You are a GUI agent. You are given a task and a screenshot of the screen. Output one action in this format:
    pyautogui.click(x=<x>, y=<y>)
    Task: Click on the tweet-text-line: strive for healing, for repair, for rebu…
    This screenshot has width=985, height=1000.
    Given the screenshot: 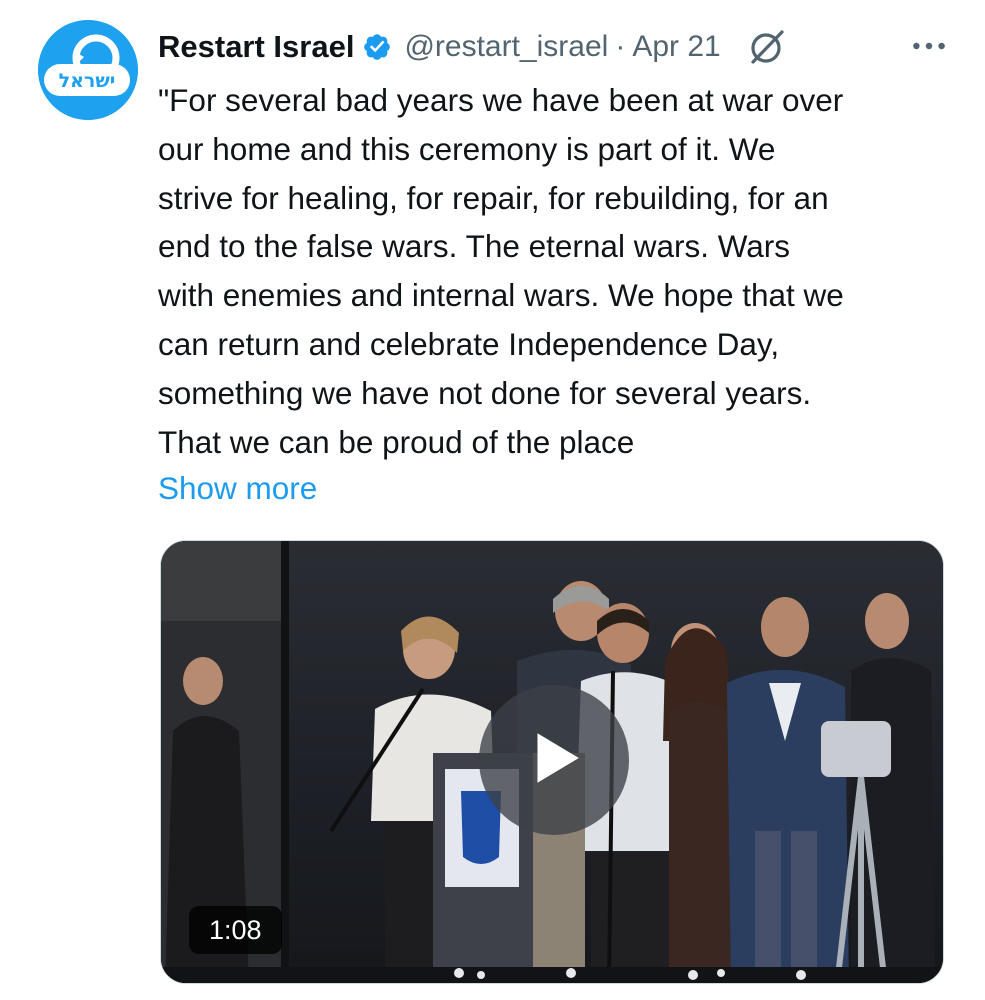 What is the action you would take?
    pyautogui.click(x=493, y=197)
    